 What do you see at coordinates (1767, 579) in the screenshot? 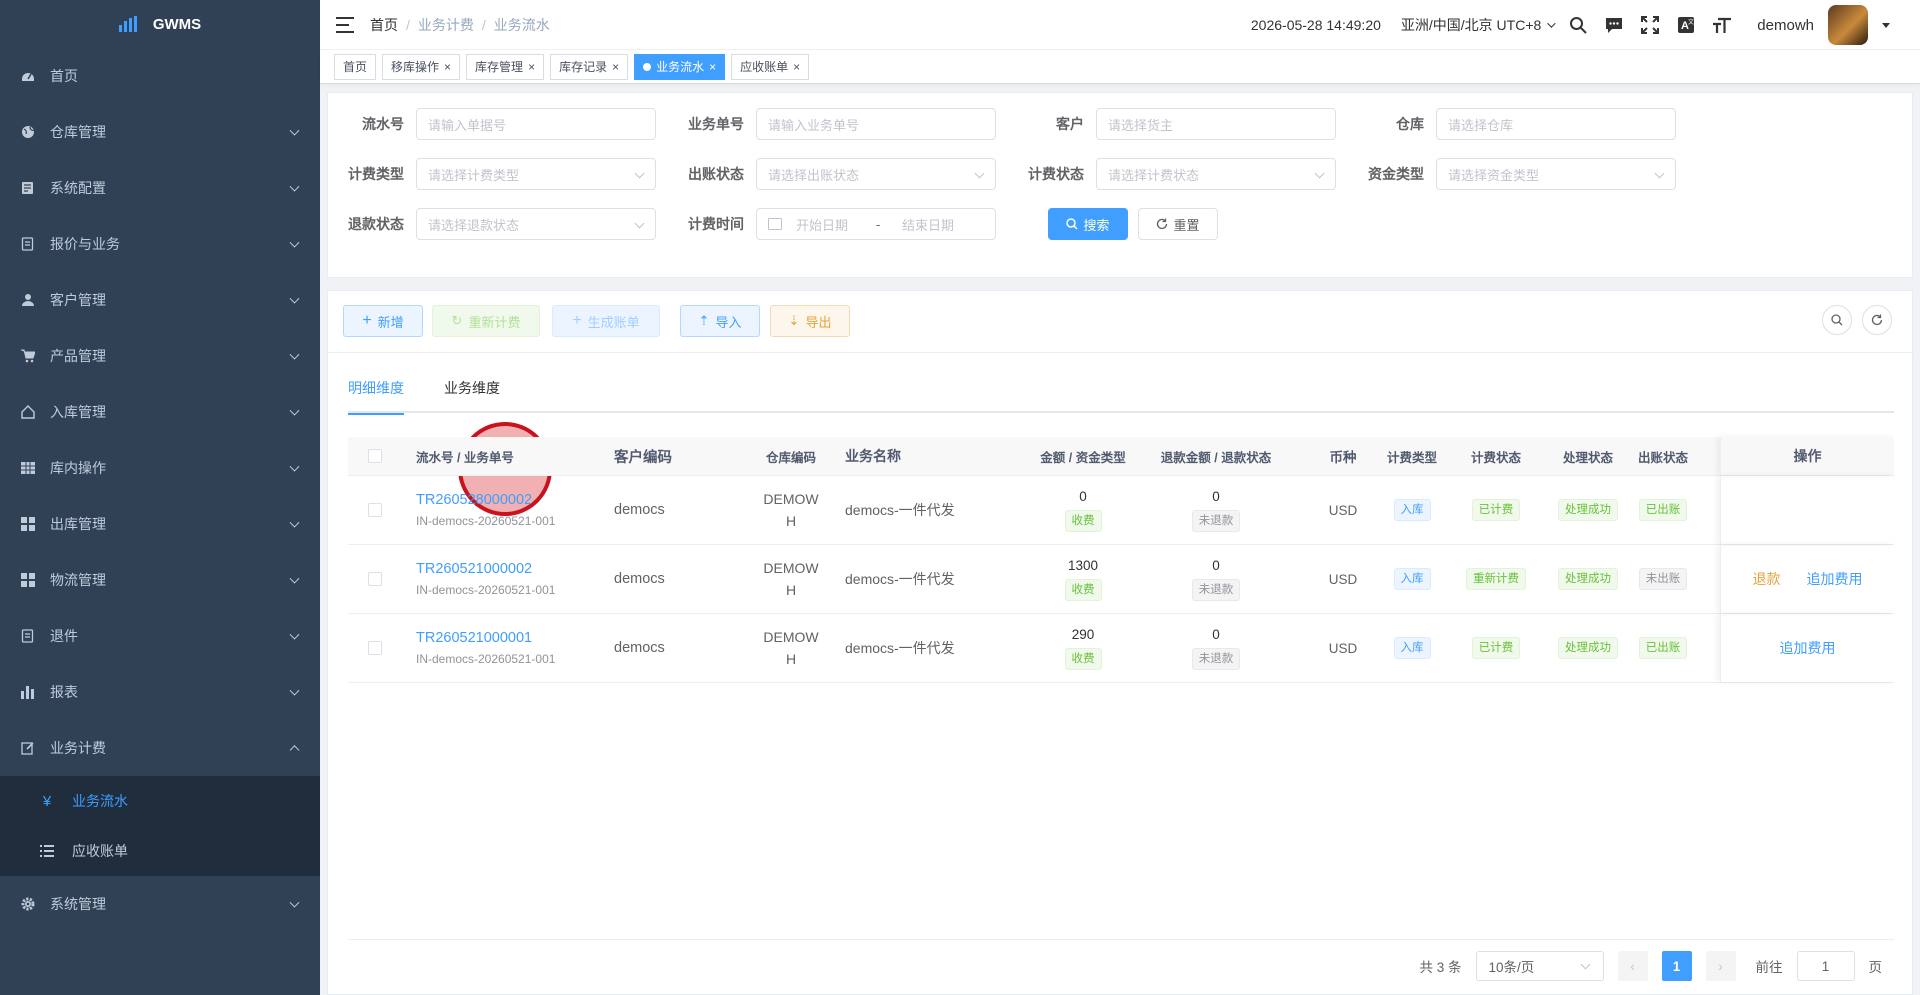
I see `refund-link: 退款` at bounding box center [1767, 579].